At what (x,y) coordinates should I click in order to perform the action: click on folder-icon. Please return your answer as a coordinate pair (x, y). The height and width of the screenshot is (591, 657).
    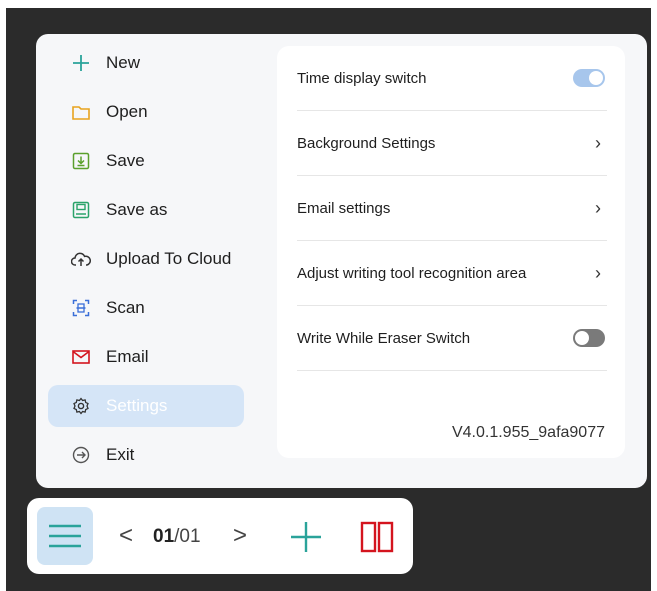
    Looking at the image, I should click on (81, 112).